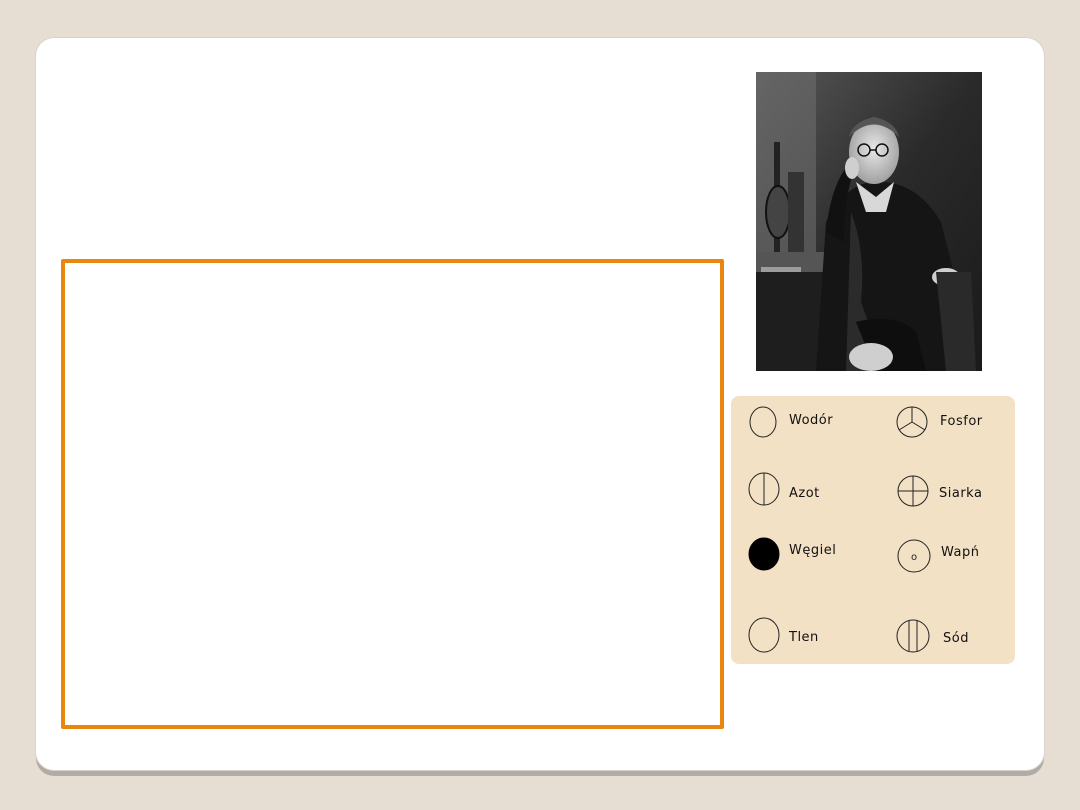  What do you see at coordinates (804, 637) in the screenshot?
I see `legend-label-oxygen: Tlen` at bounding box center [804, 637].